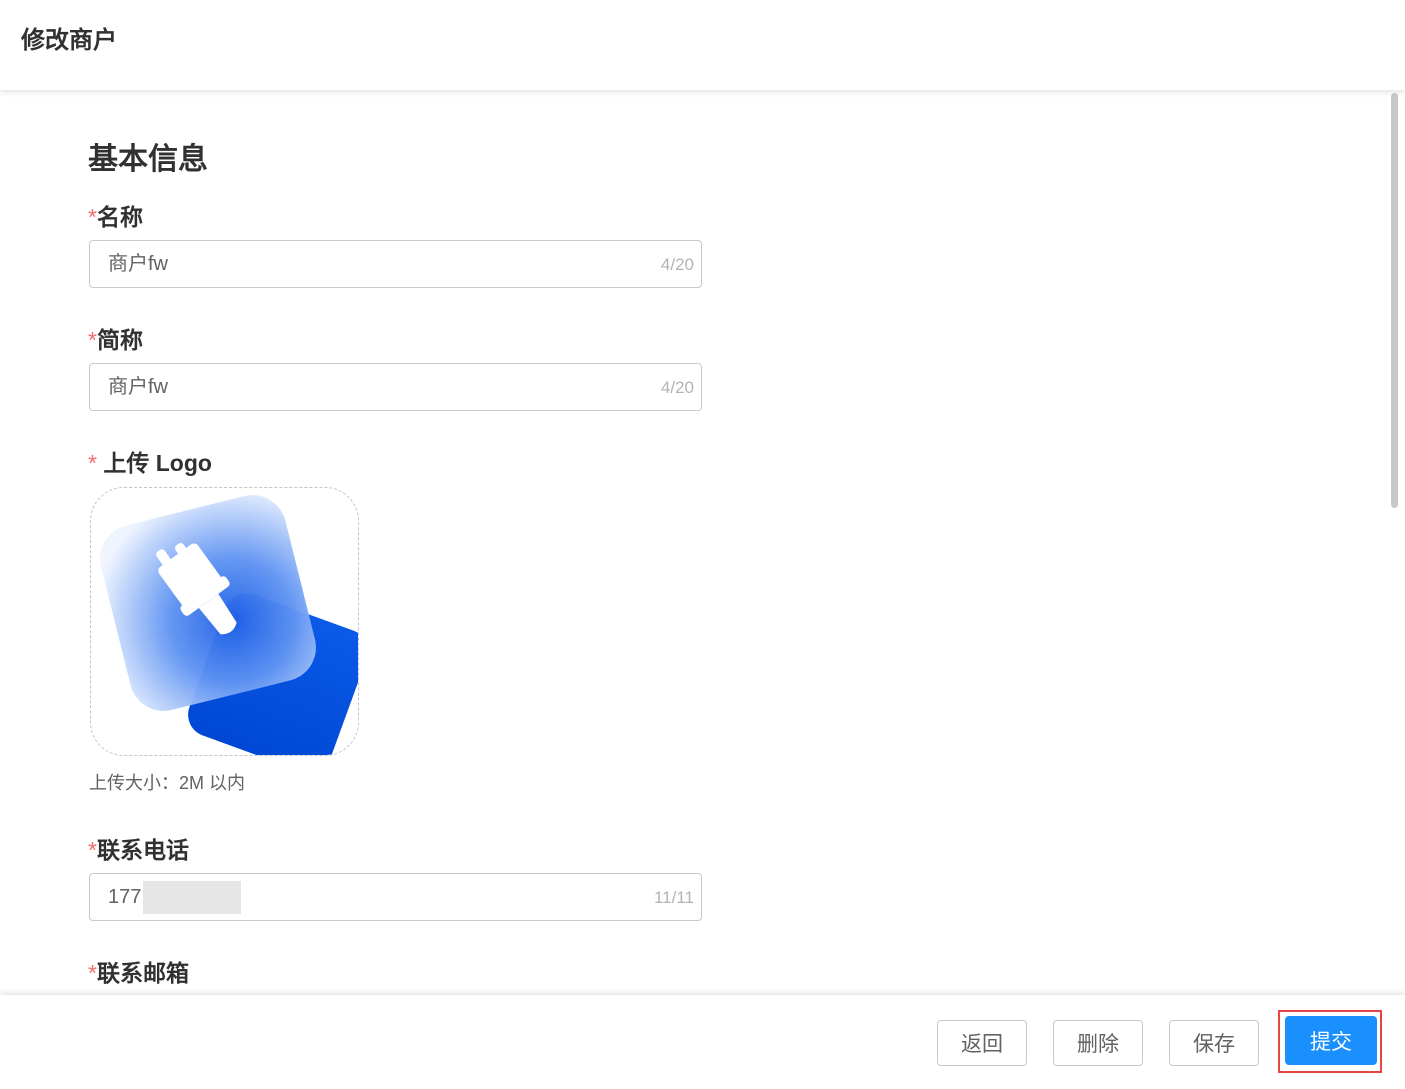 The image size is (1405, 1089). Describe the element at coordinates (395, 387) in the screenshot. I see `short-name-input: 商户fw 4/20` at that location.